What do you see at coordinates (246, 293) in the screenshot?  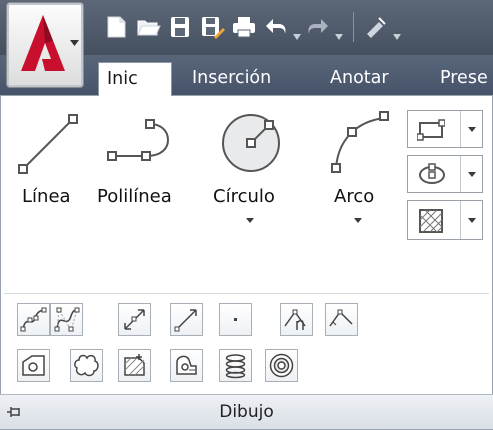 I see `panel-separator` at bounding box center [246, 293].